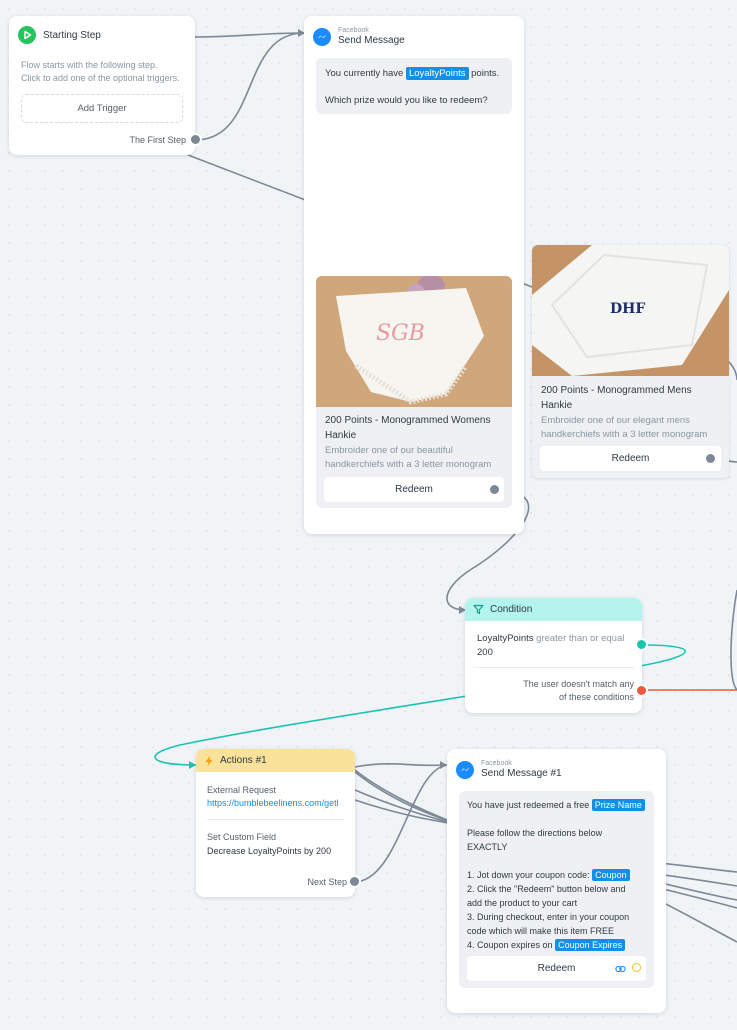 This screenshot has width=737, height=1030. What do you see at coordinates (641, 644) in the screenshot?
I see `condition-true-port` at bounding box center [641, 644].